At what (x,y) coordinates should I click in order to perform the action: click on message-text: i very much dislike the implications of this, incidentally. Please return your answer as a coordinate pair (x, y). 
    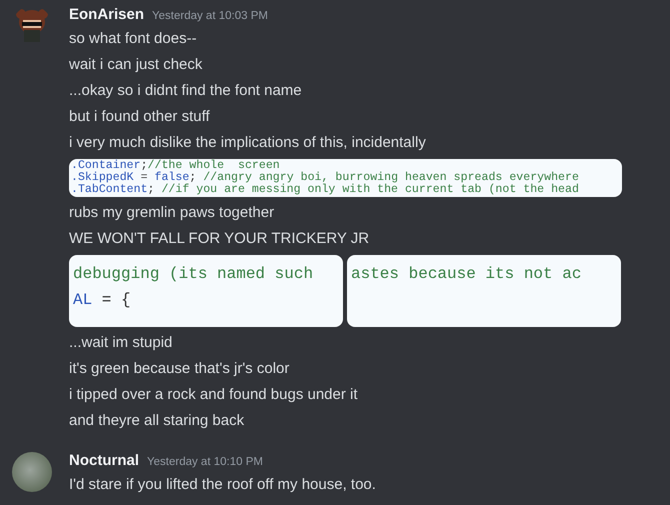
    Looking at the image, I should click on (248, 143).